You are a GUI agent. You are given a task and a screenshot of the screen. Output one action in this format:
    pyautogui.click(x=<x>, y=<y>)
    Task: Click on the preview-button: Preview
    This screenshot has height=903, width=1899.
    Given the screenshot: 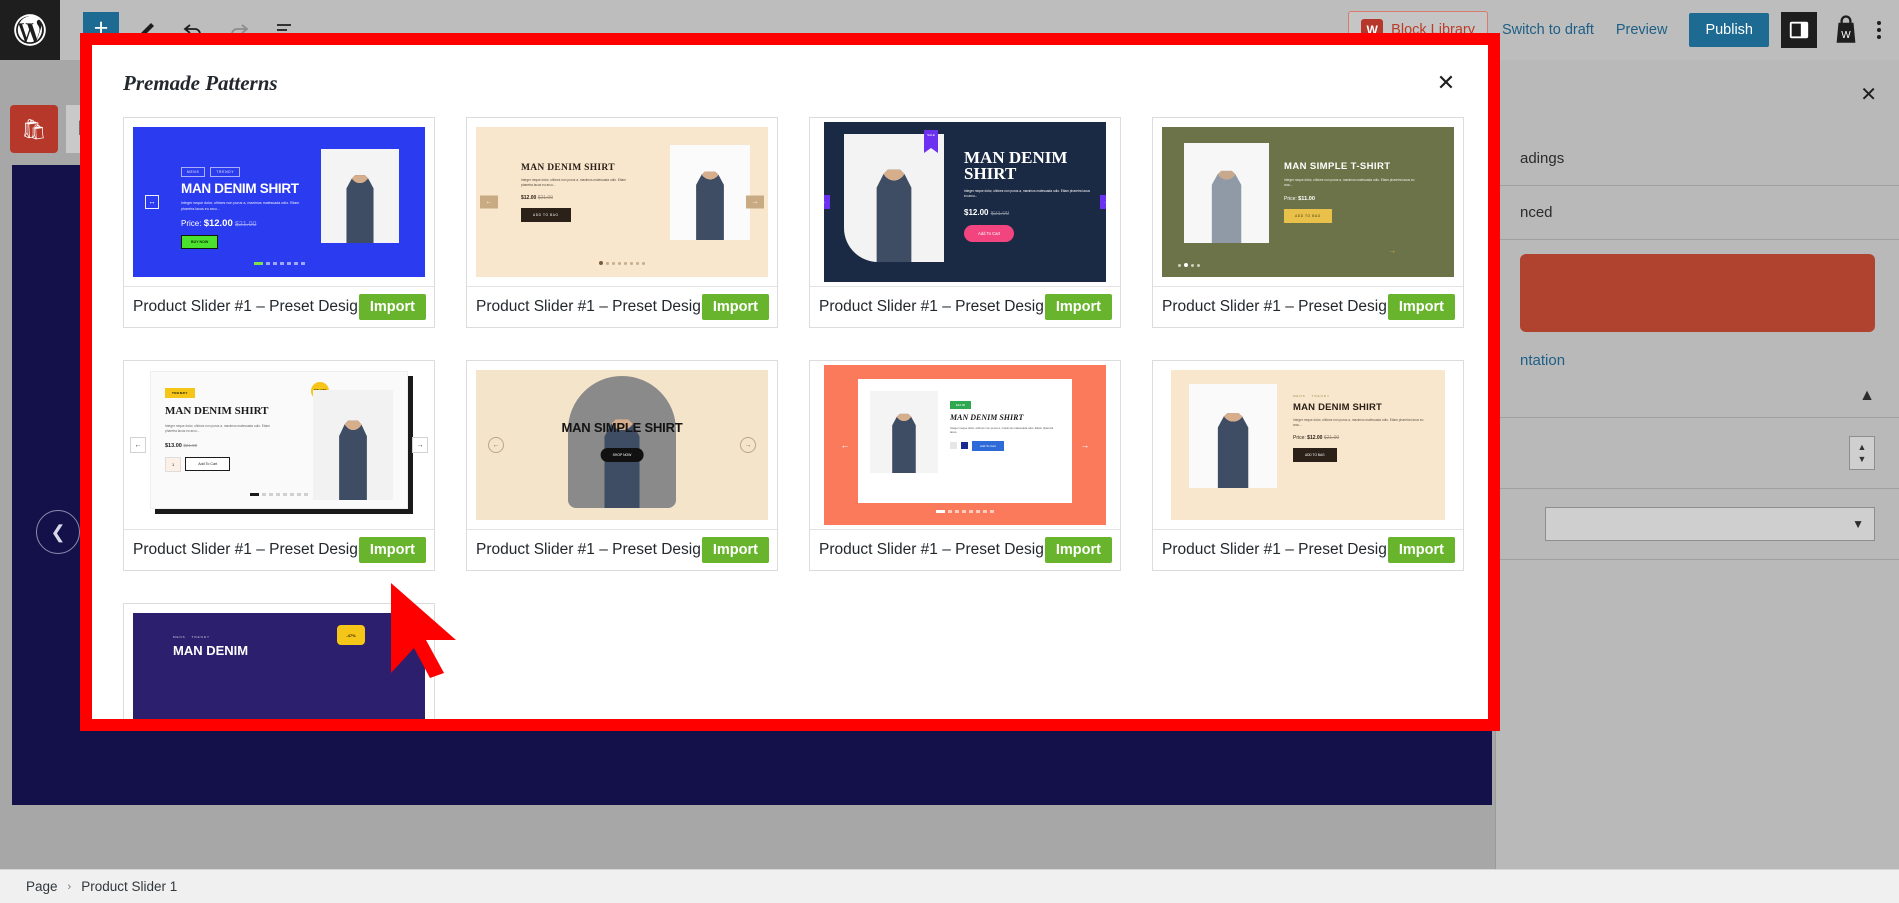 What is the action you would take?
    pyautogui.click(x=1642, y=30)
    